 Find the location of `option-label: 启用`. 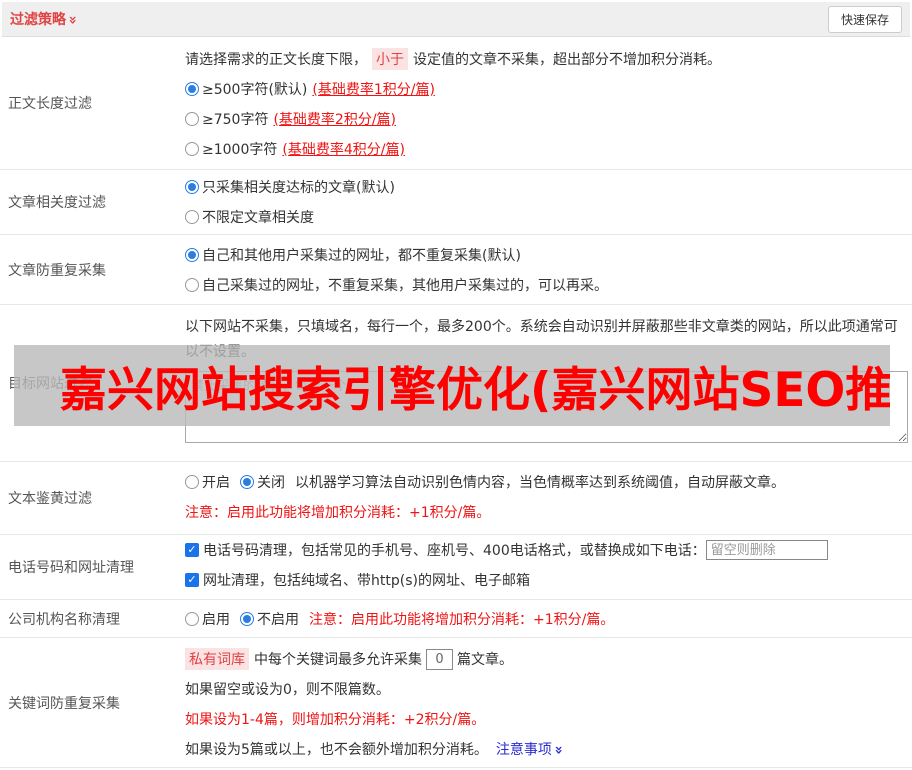

option-label: 启用 is located at coordinates (216, 619).